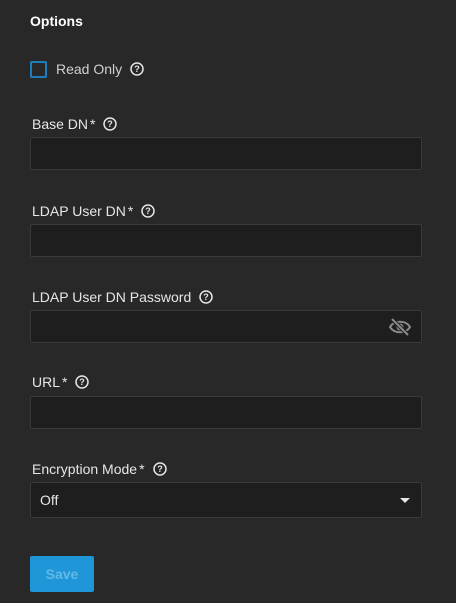 The image size is (456, 603). I want to click on eye-off-icon, so click(400, 327).